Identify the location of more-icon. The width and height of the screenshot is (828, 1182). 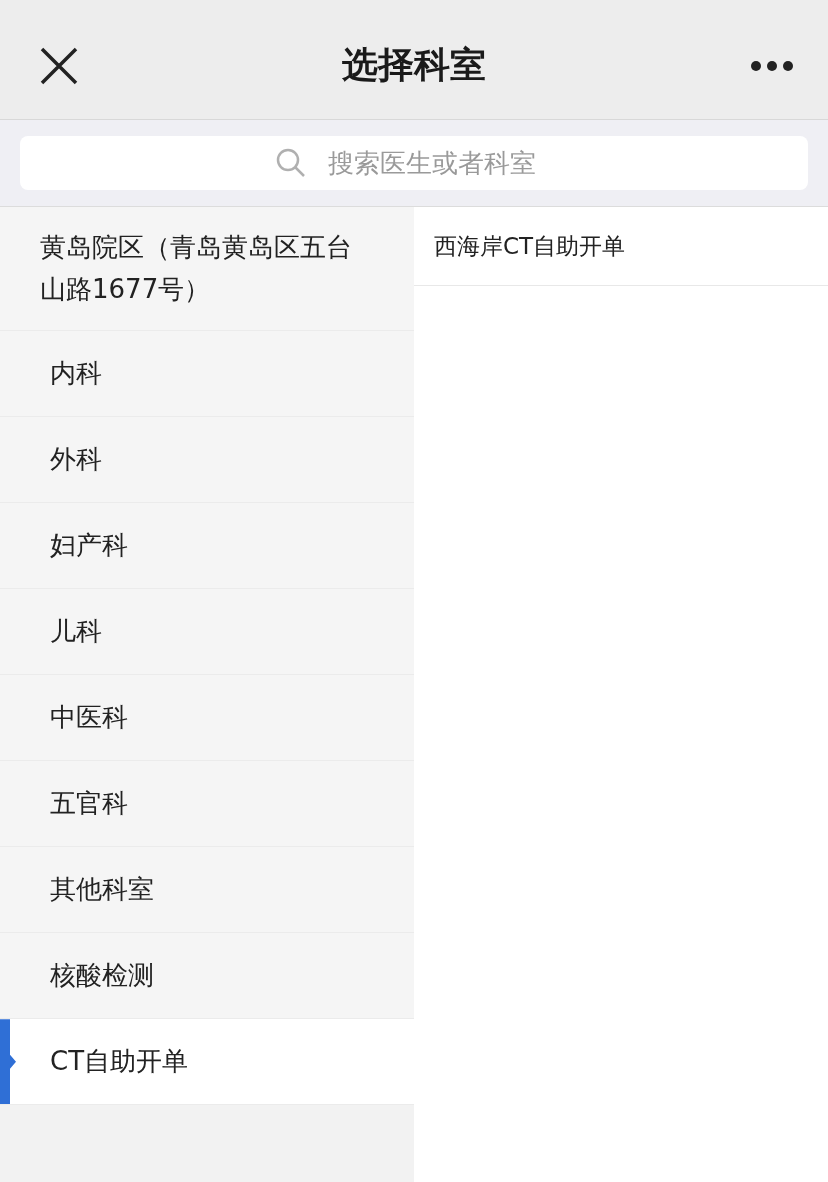
(772, 65).